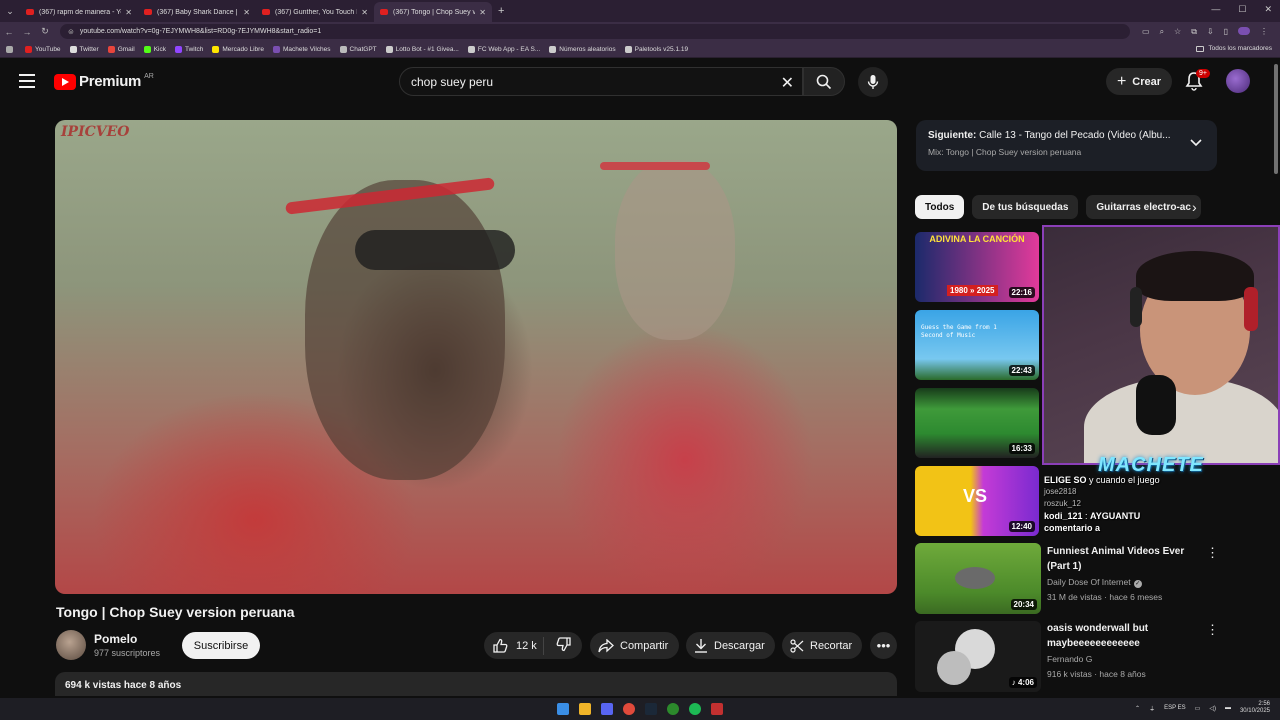  What do you see at coordinates (1234, 48) in the screenshot?
I see `all-bookmarks: Todos los marcadores` at bounding box center [1234, 48].